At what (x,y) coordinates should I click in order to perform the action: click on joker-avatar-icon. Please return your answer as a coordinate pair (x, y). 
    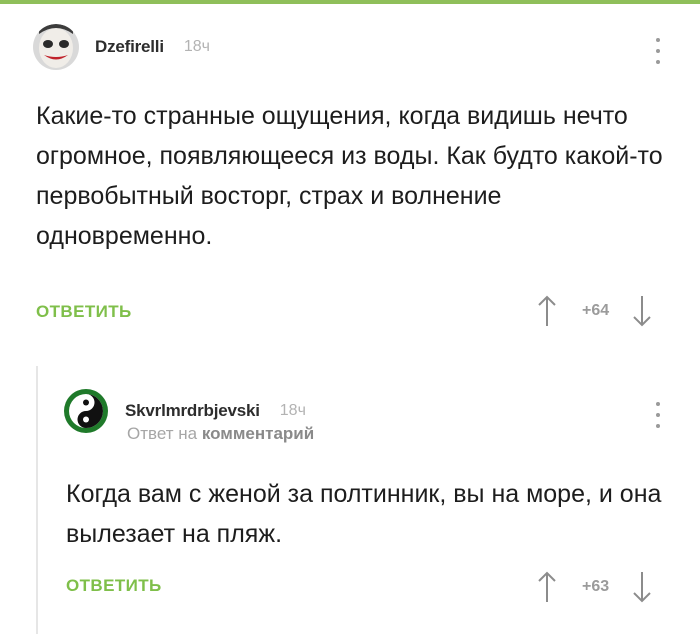
    Looking at the image, I should click on (56, 47).